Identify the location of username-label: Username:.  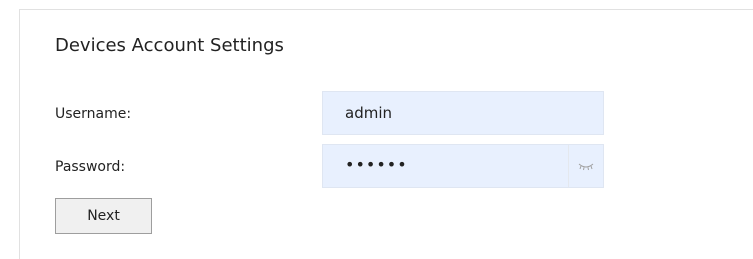
(93, 114).